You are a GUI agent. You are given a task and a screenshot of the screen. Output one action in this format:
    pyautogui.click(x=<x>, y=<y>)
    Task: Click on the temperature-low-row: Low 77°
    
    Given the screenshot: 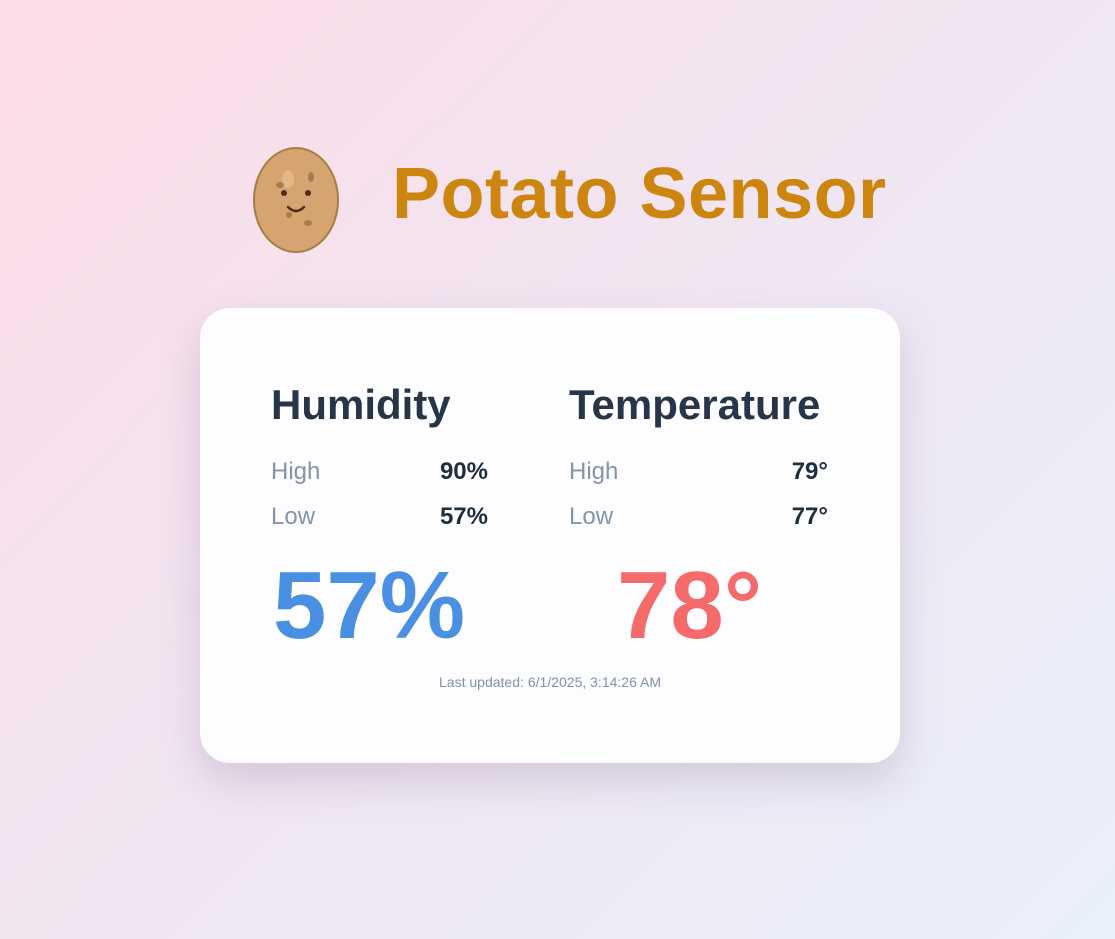 What is the action you would take?
    pyautogui.click(x=698, y=517)
    